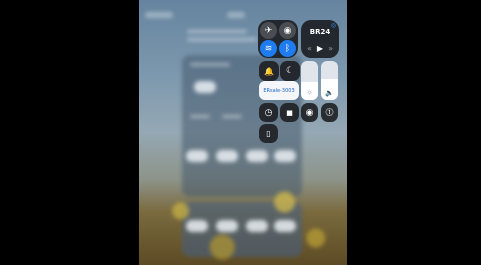 The image size is (481, 265). I want to click on bluetooth-icon: ᛒ, so click(287, 48).